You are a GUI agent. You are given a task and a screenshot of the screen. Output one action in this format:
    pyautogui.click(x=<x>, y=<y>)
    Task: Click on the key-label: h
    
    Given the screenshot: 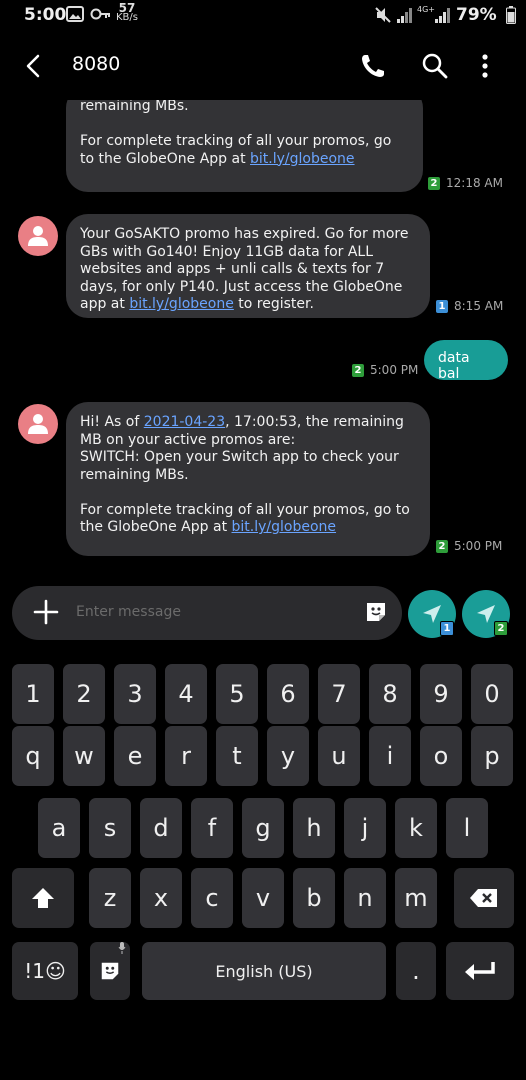 What is the action you would take?
    pyautogui.click(x=314, y=828)
    